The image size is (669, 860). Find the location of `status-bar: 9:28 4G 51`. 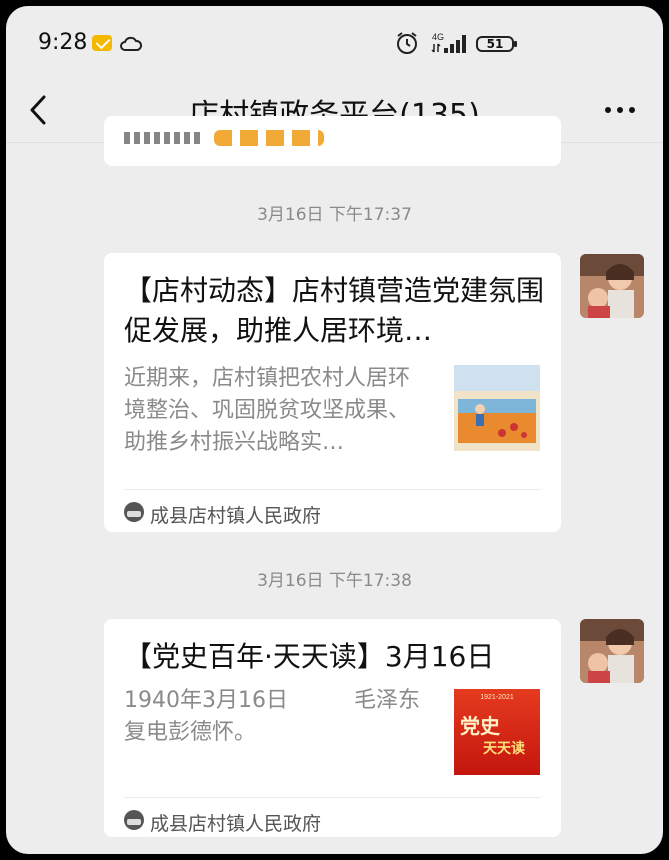

status-bar: 9:28 4G 51 is located at coordinates (334, 41).